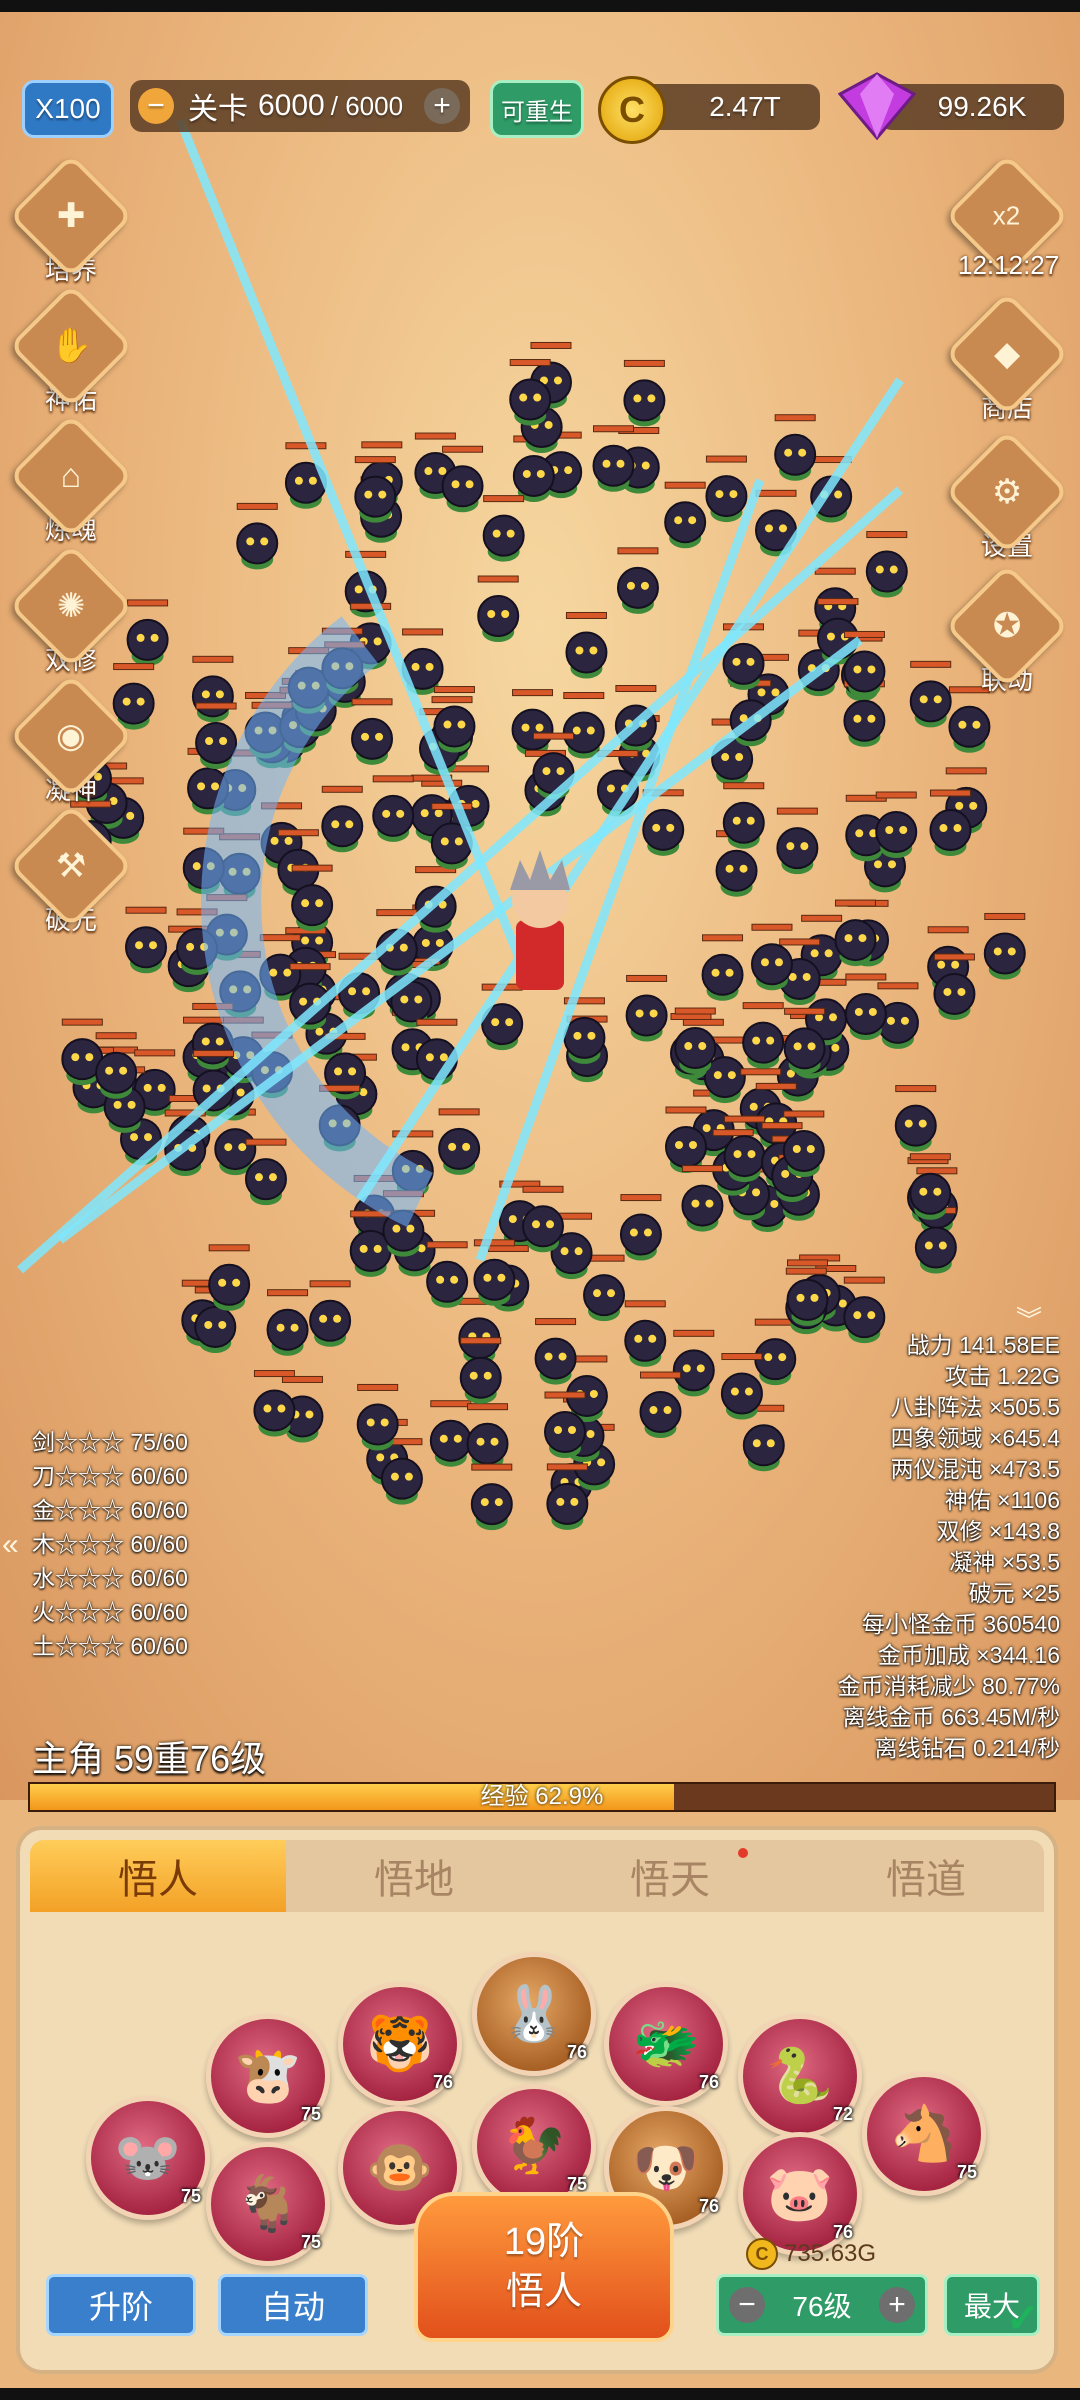 The height and width of the screenshot is (2400, 1080). I want to click on shop-button: ◆ 商店, so click(1007, 360).